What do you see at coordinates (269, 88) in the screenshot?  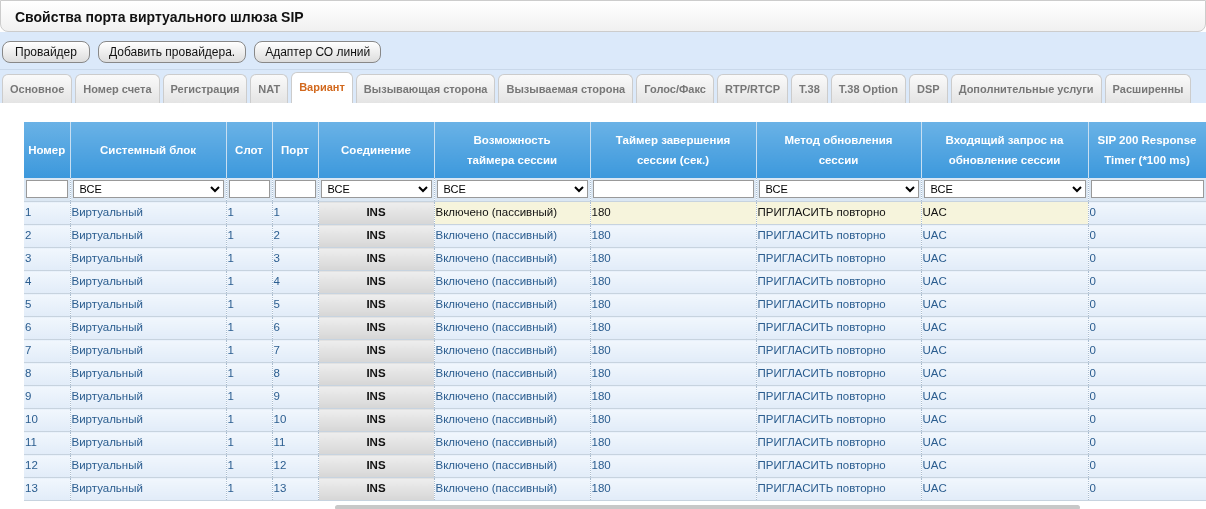 I see `tab: NAT` at bounding box center [269, 88].